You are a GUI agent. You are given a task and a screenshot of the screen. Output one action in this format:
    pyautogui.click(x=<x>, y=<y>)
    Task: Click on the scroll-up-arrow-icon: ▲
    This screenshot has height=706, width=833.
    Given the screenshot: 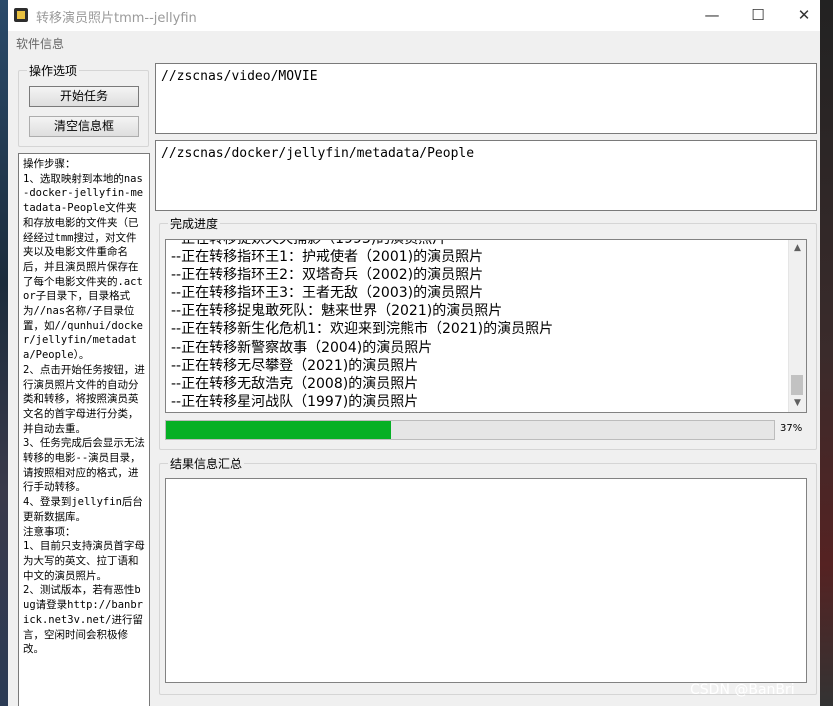 What is the action you would take?
    pyautogui.click(x=797, y=248)
    